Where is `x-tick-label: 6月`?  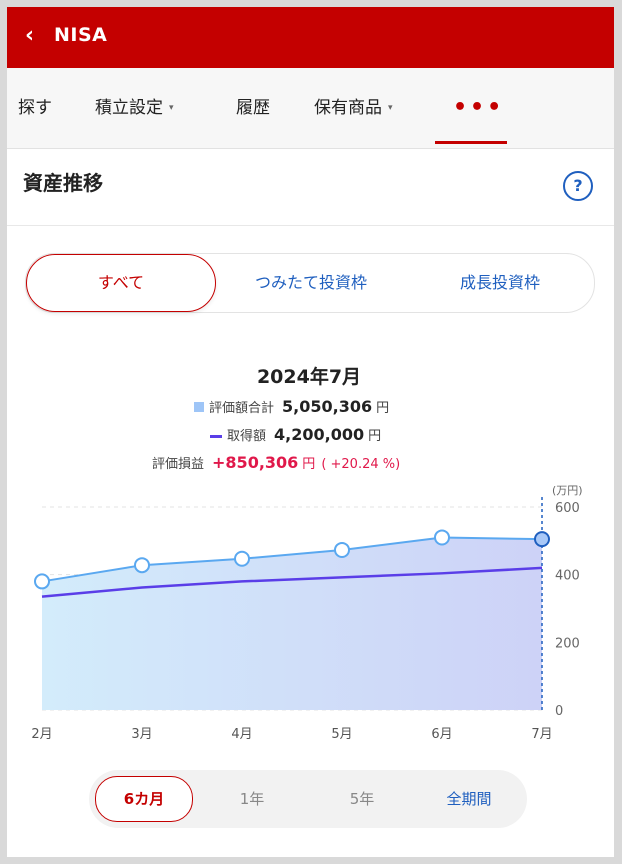
x-tick-label: 6月 is located at coordinates (441, 734).